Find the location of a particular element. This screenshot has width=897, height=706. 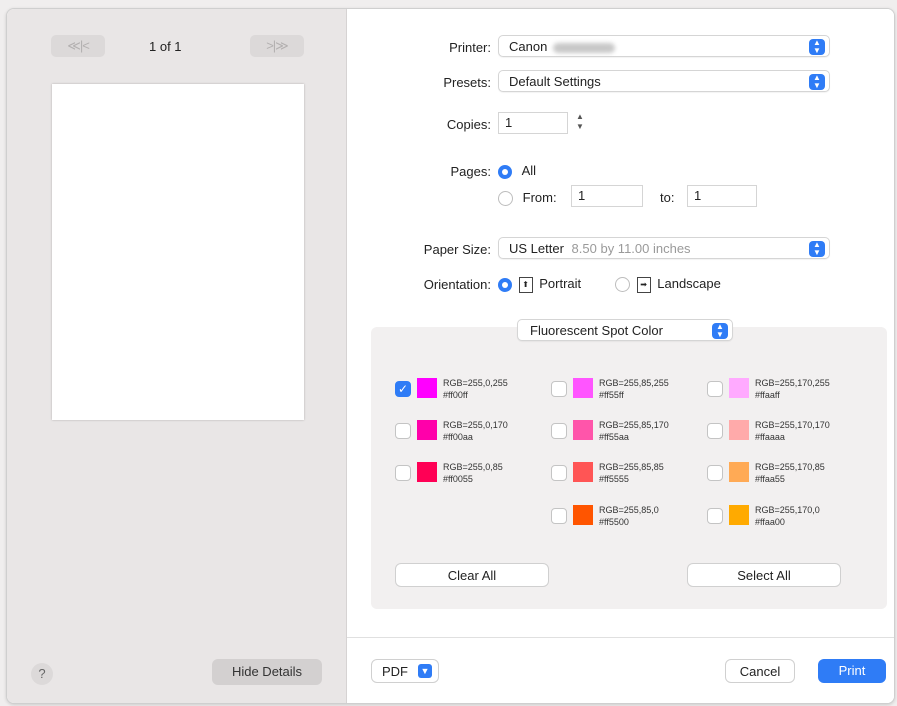

swatch-option: ✓ RGB=255,0,255 #ff00ff is located at coordinates (470, 390).